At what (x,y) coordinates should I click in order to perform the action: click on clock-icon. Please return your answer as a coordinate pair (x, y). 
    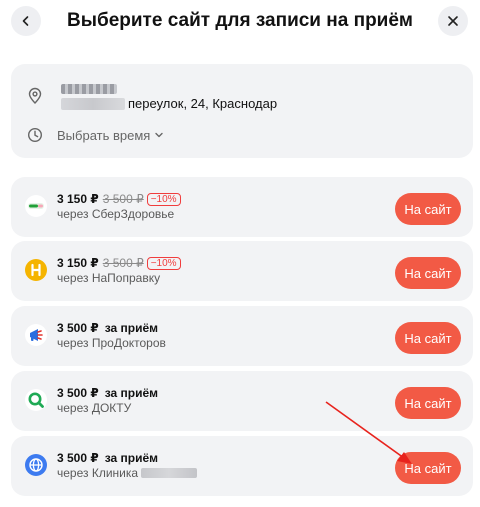
    Looking at the image, I should click on (35, 135).